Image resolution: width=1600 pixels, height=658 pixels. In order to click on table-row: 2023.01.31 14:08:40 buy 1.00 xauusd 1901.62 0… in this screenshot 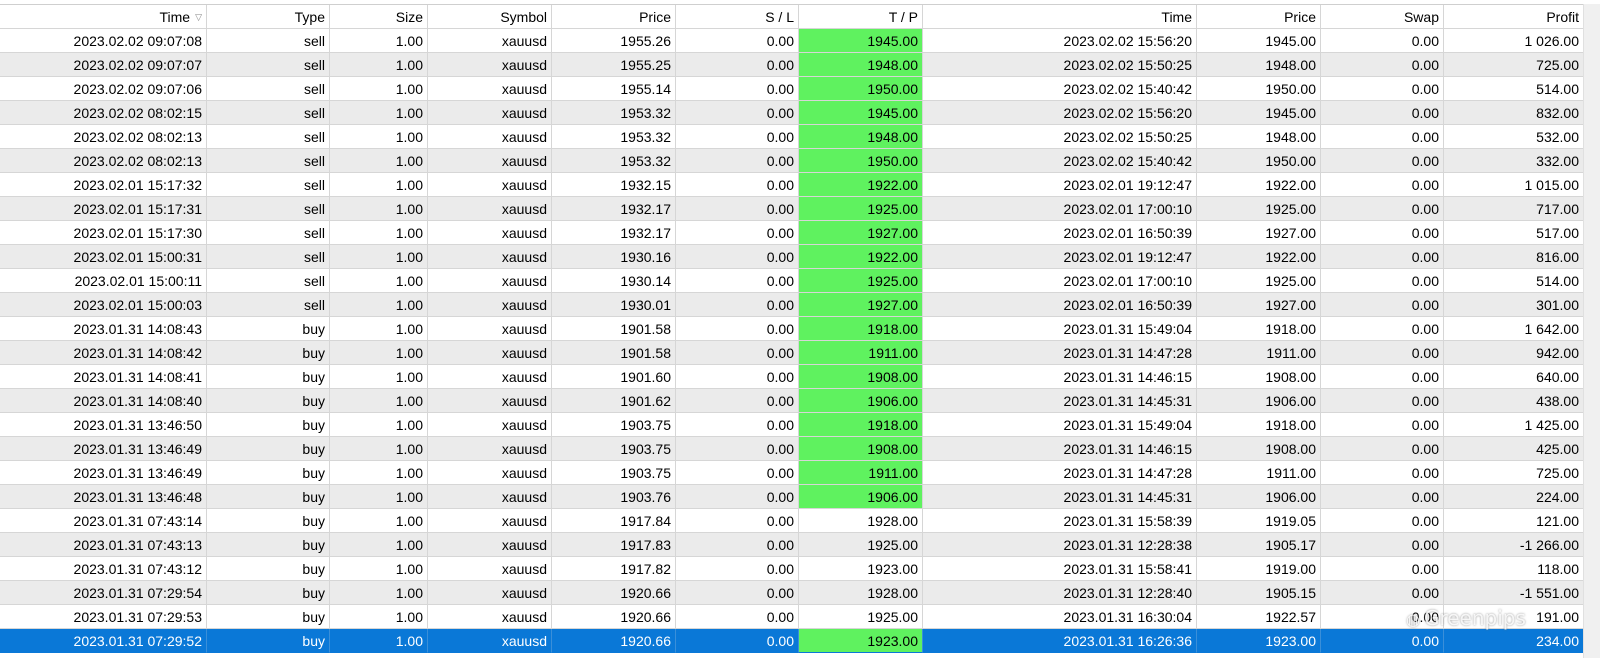, I will do `click(792, 401)`.